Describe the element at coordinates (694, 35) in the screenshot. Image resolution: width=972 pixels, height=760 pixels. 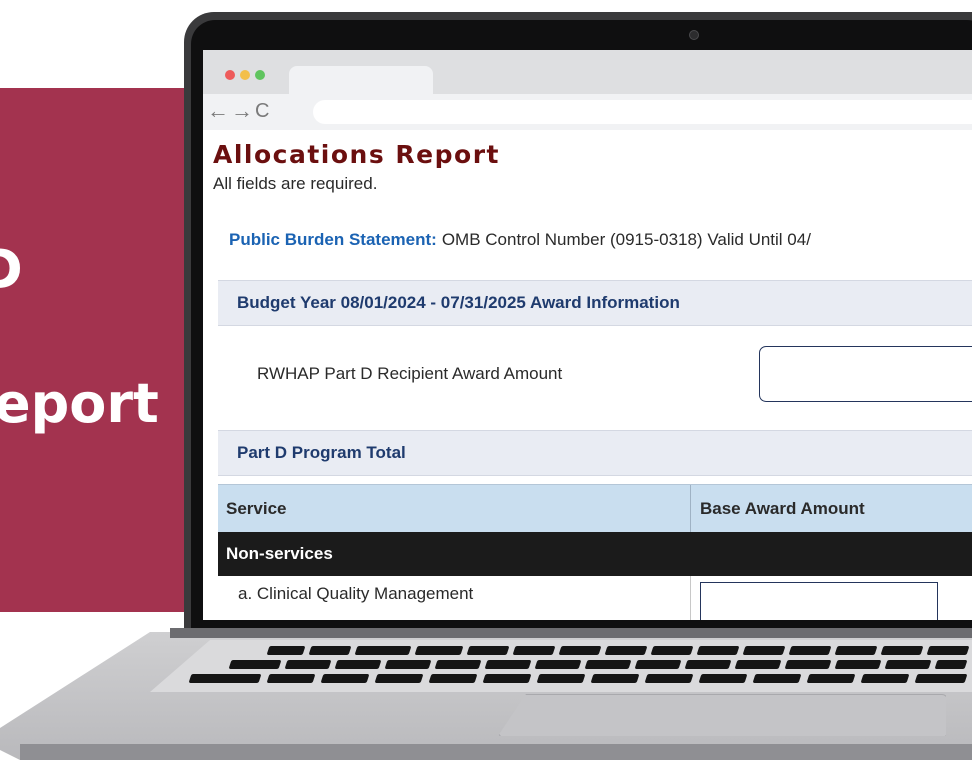
I see `camera-icon` at that location.